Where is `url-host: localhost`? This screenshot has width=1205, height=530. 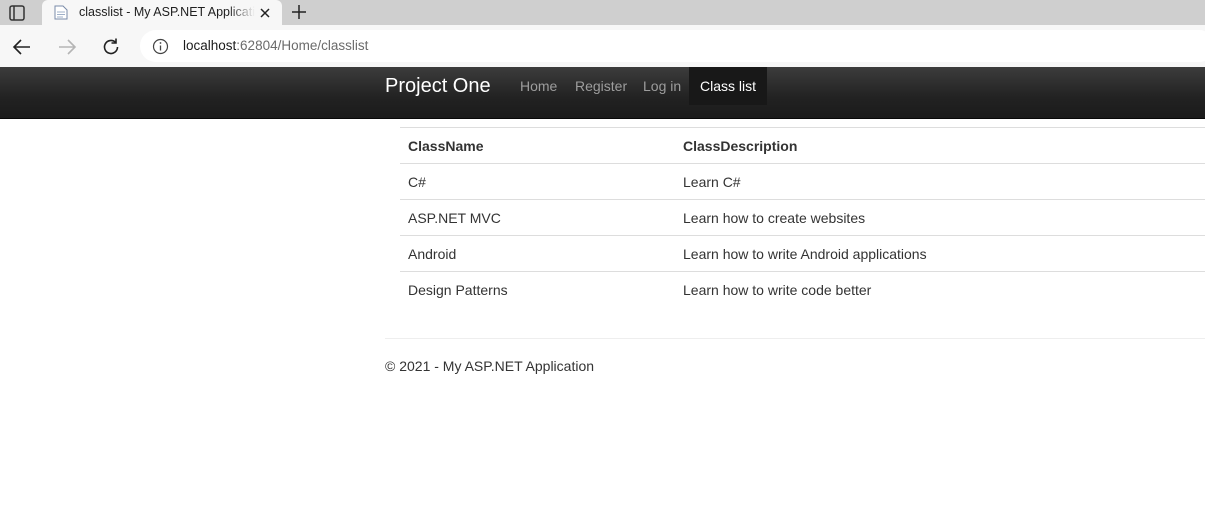
url-host: localhost is located at coordinates (210, 45).